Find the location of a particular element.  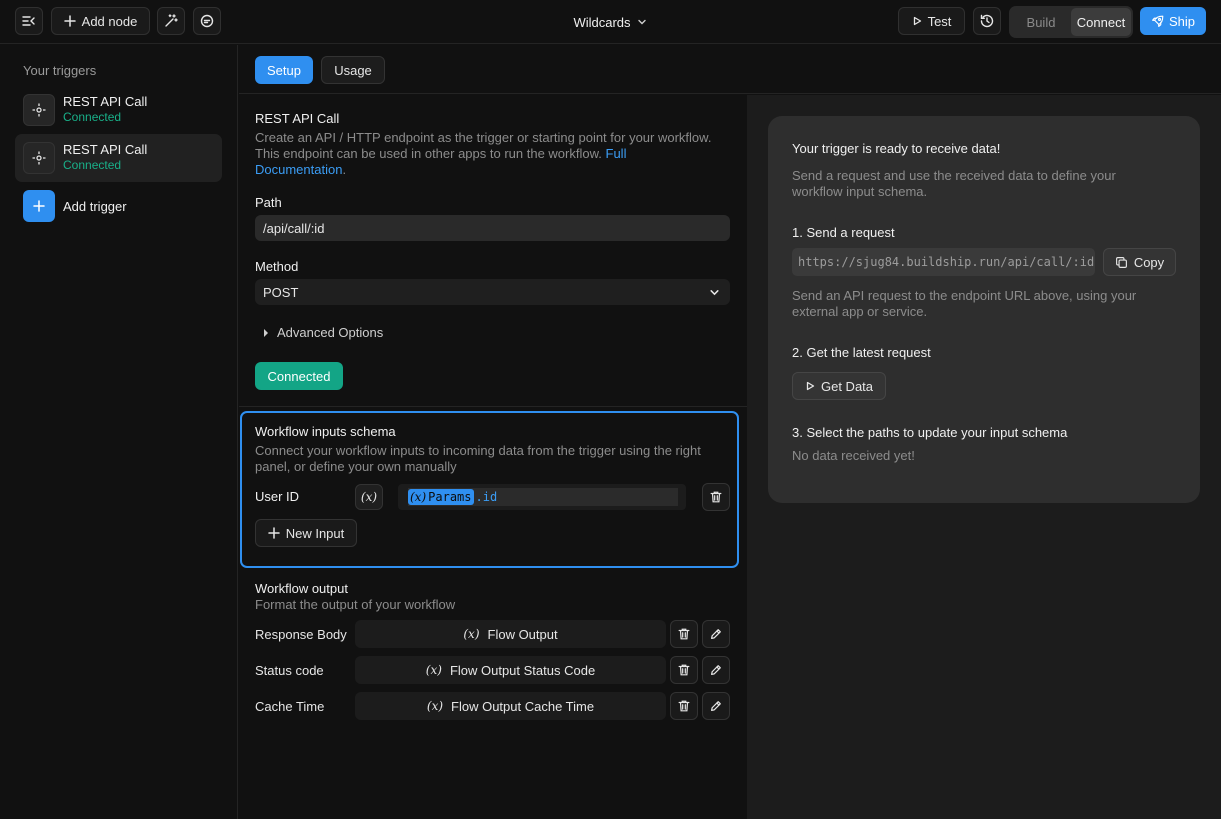

copy-url-button: Copy is located at coordinates (1139, 262).